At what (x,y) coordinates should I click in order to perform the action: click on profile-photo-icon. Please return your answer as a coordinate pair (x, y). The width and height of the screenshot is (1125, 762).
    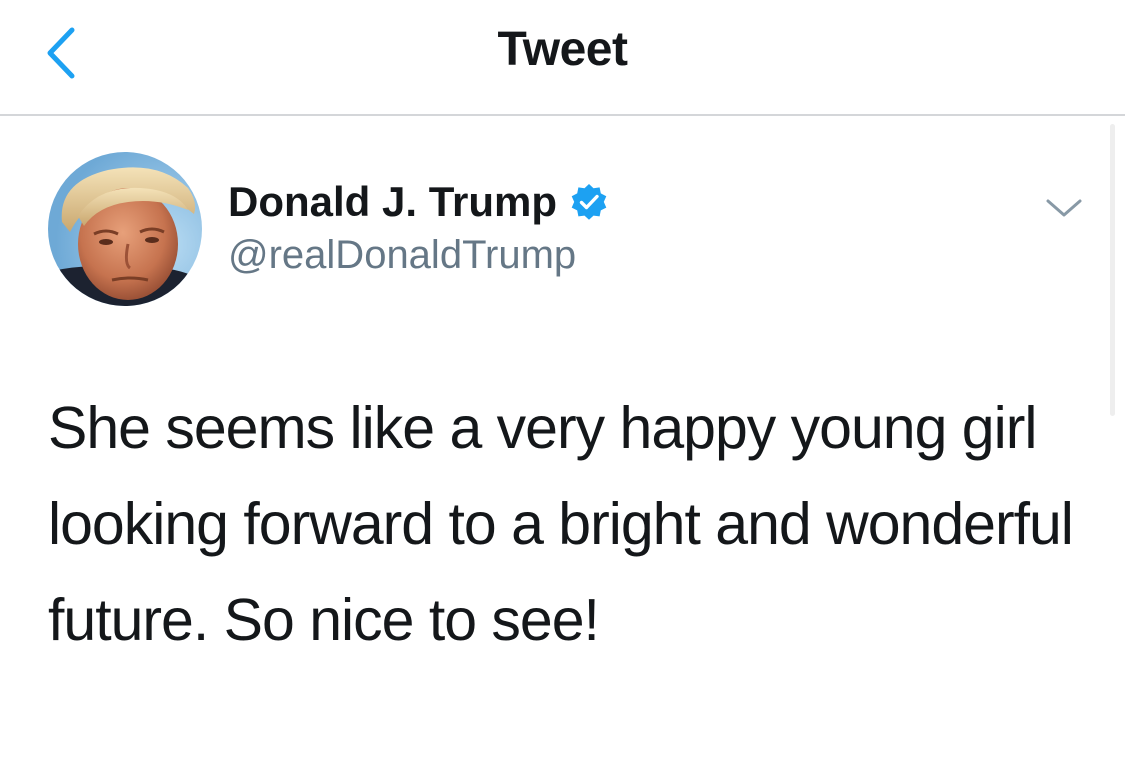
    Looking at the image, I should click on (125, 229).